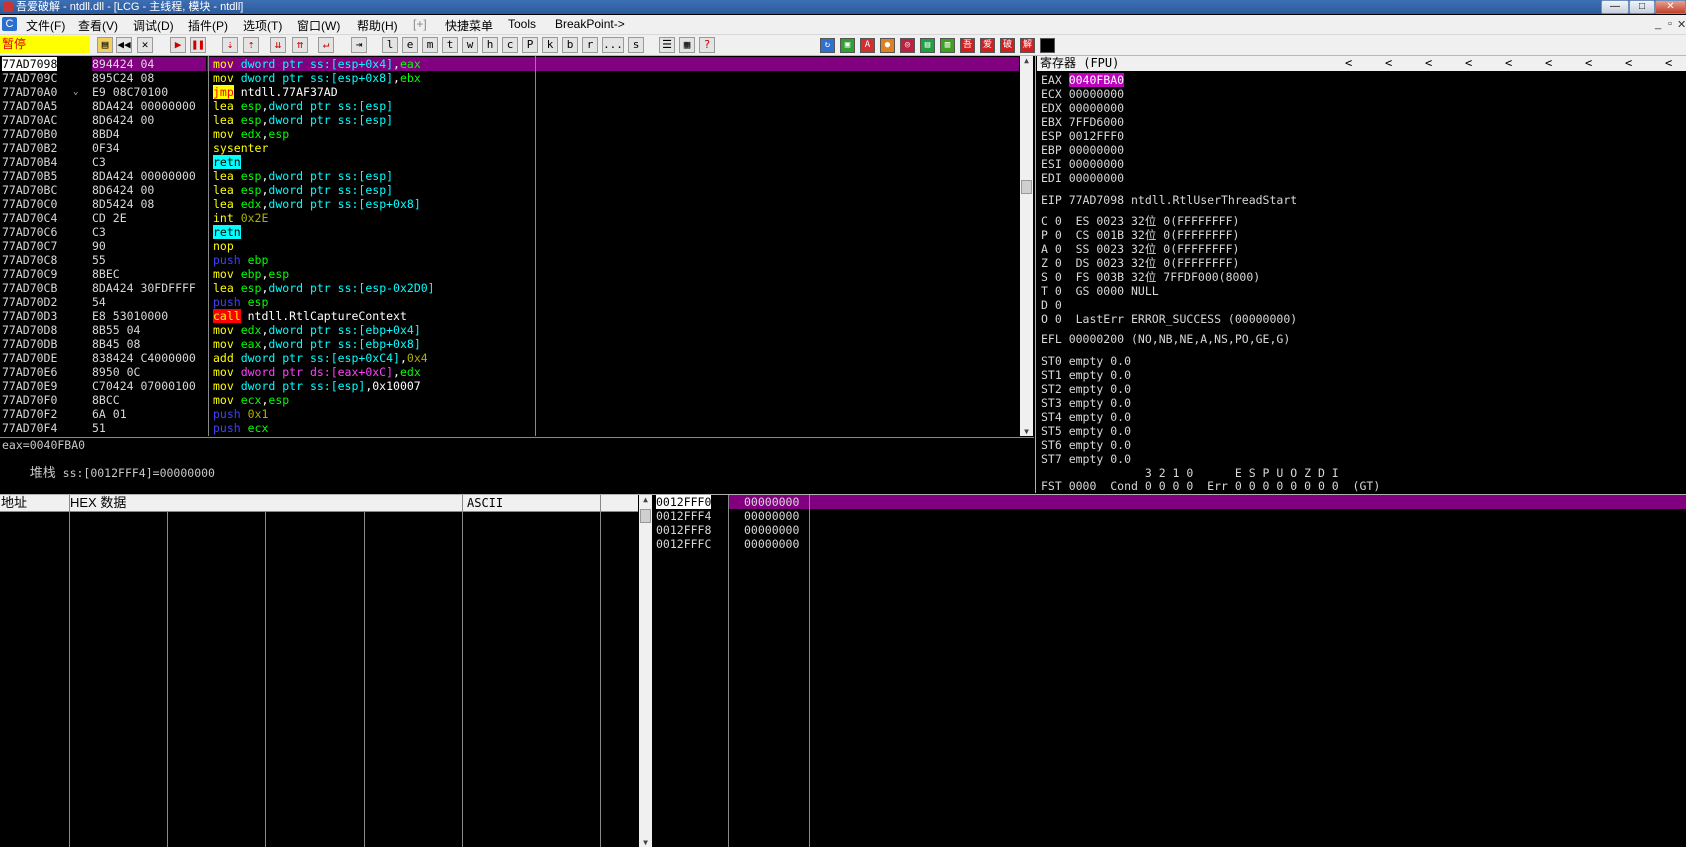 Image resolution: width=1686 pixels, height=847 pixels. I want to click on flag-row: D 0, so click(1051, 305).